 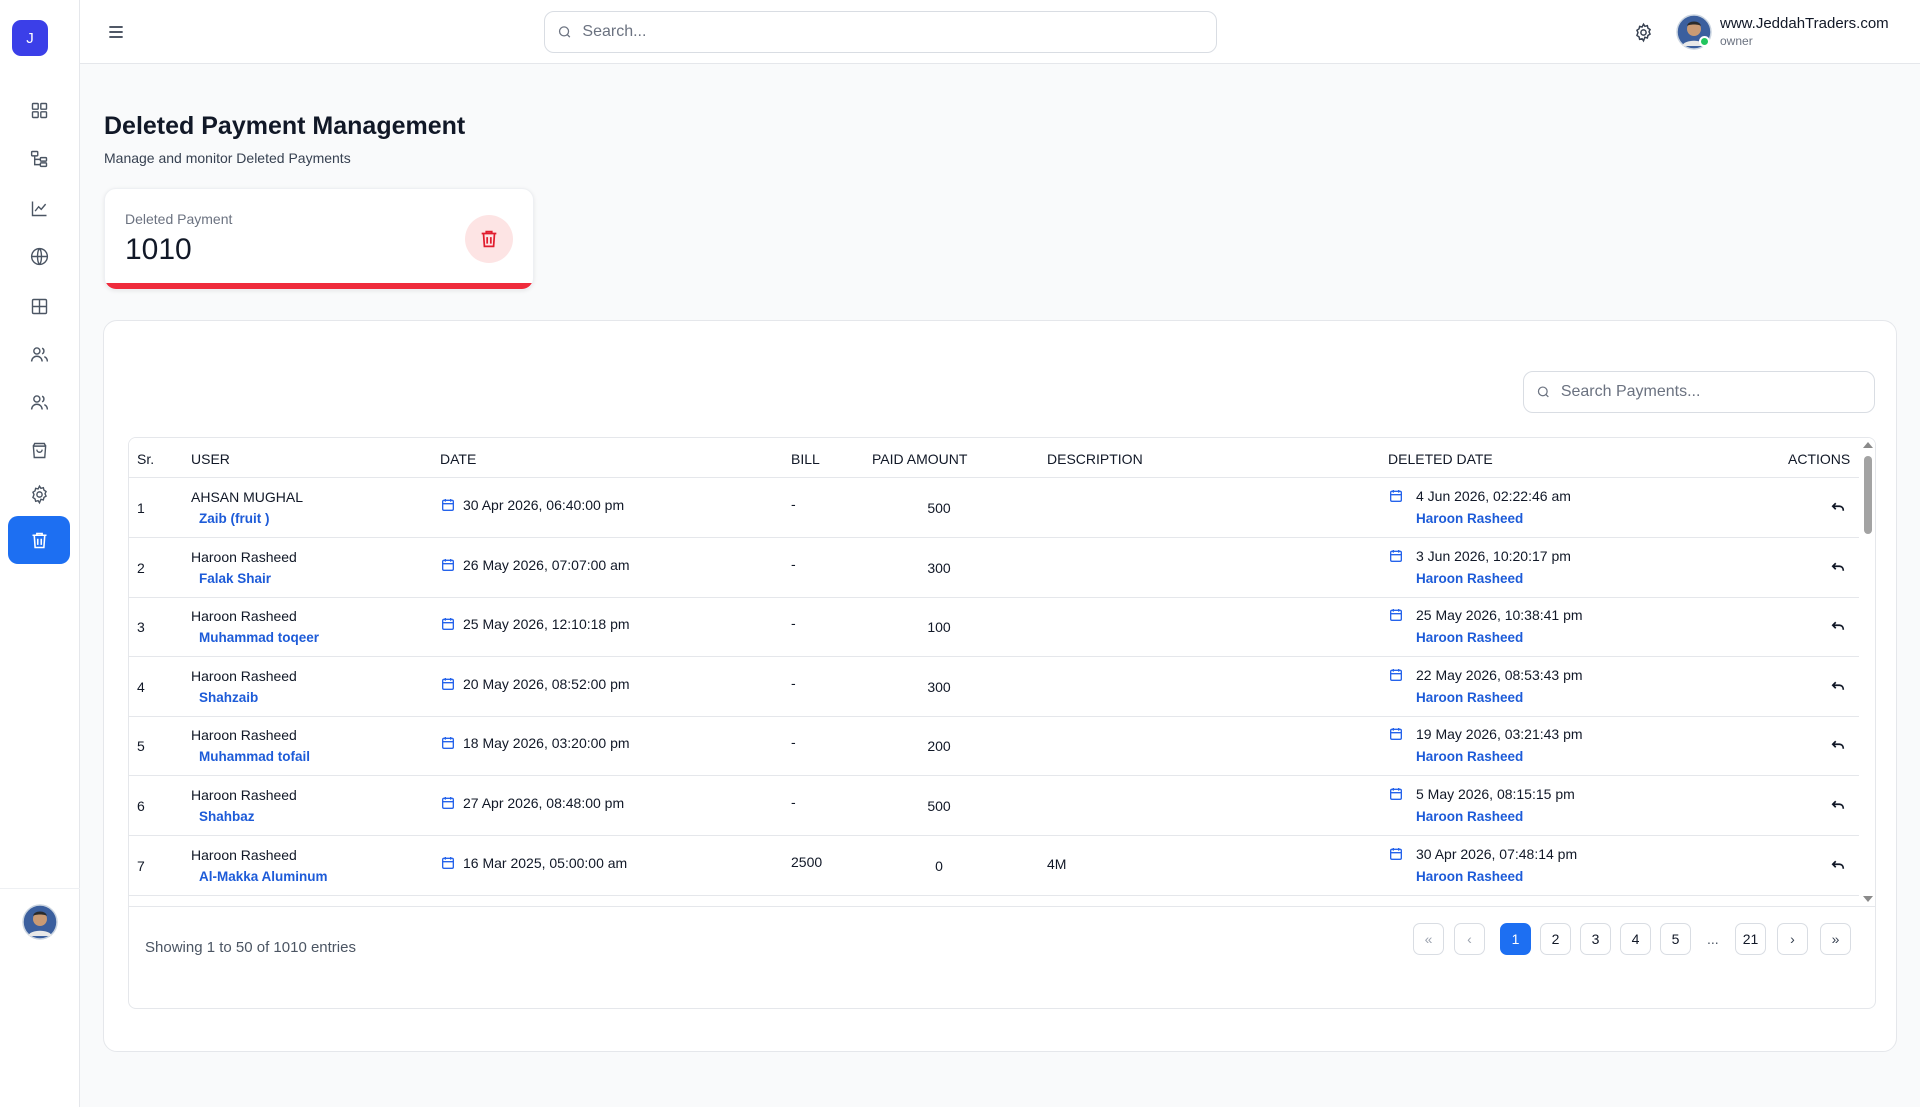 I want to click on menu-toggle-button, so click(x=116, y=32).